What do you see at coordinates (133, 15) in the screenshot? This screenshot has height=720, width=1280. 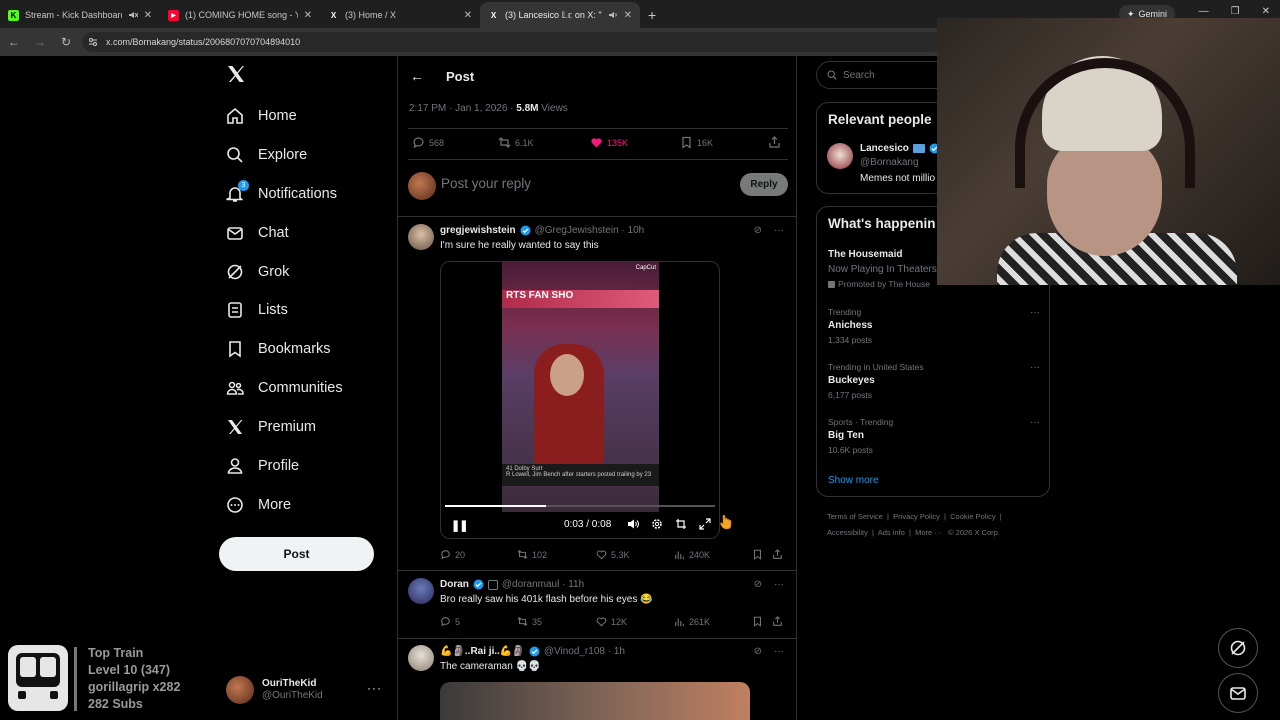 I see `mute-icon` at bounding box center [133, 15].